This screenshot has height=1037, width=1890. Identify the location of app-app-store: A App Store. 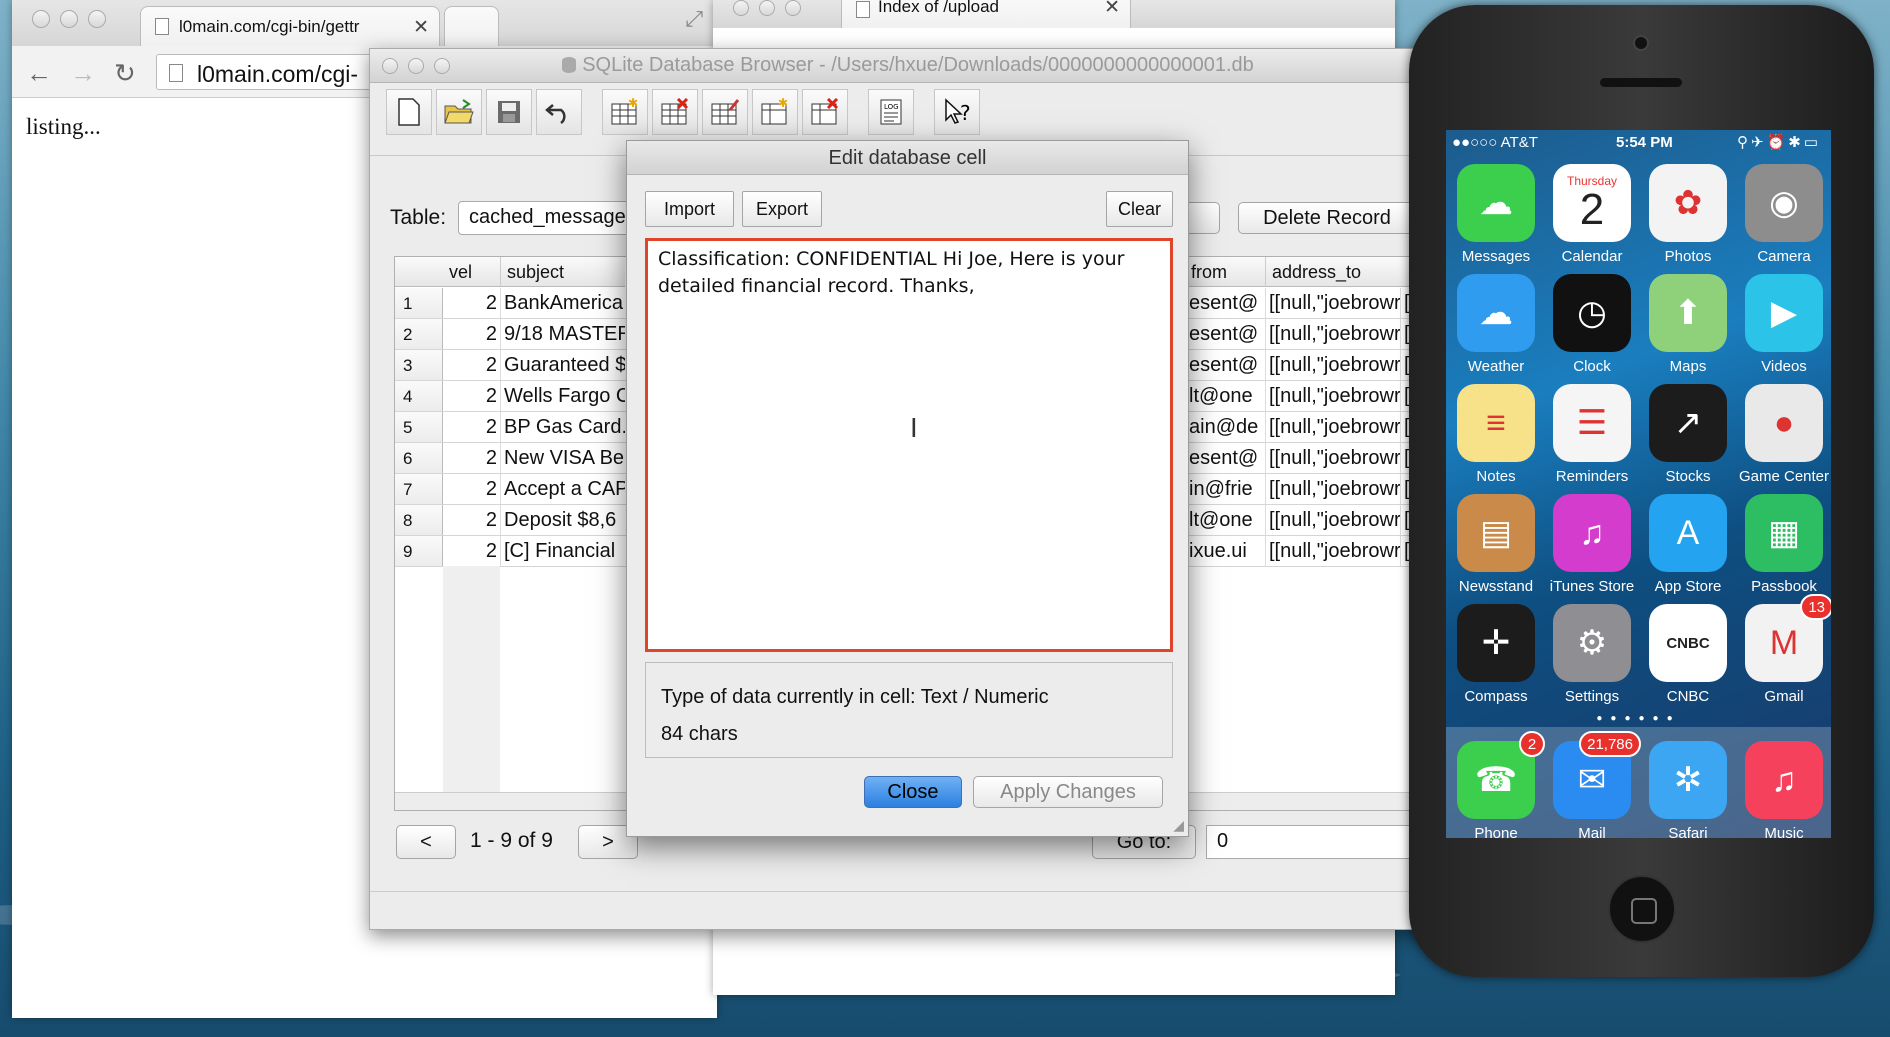
(1688, 544).